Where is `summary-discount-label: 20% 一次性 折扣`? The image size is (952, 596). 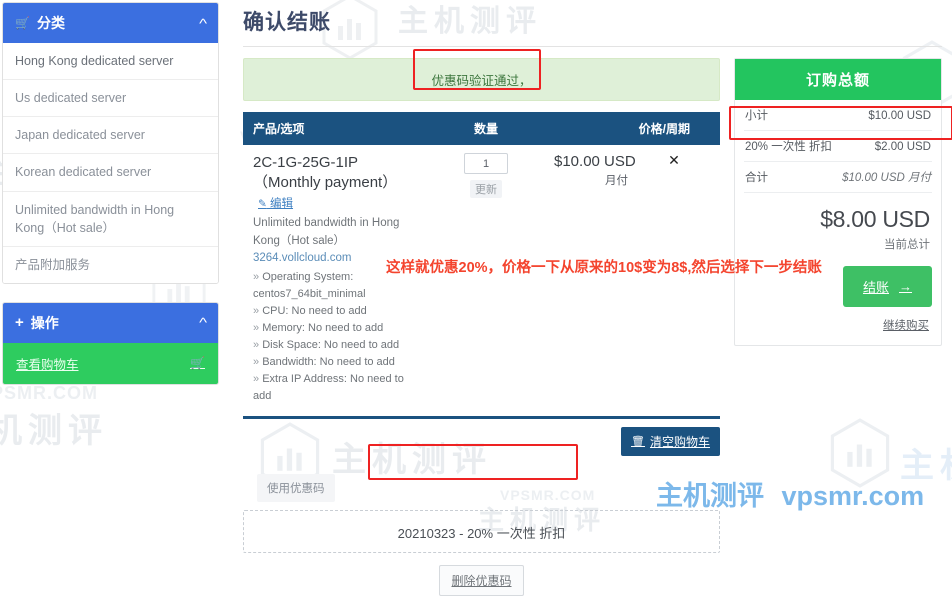 summary-discount-label: 20% 一次性 折扣 is located at coordinates (788, 147).